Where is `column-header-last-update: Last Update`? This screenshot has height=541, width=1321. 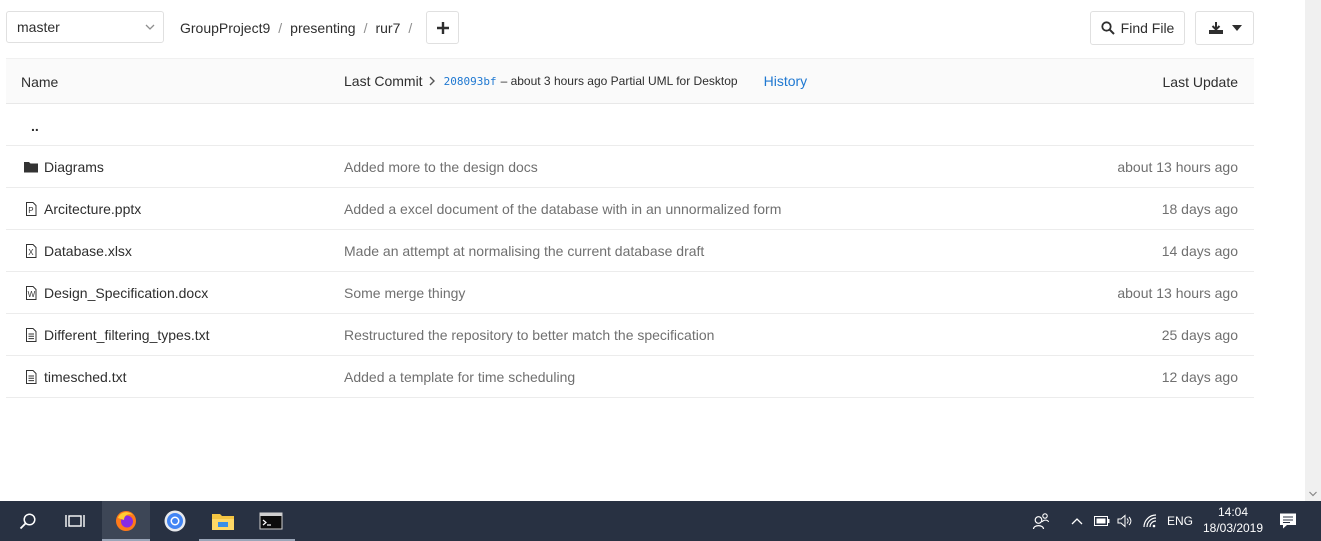 column-header-last-update: Last Update is located at coordinates (1200, 82).